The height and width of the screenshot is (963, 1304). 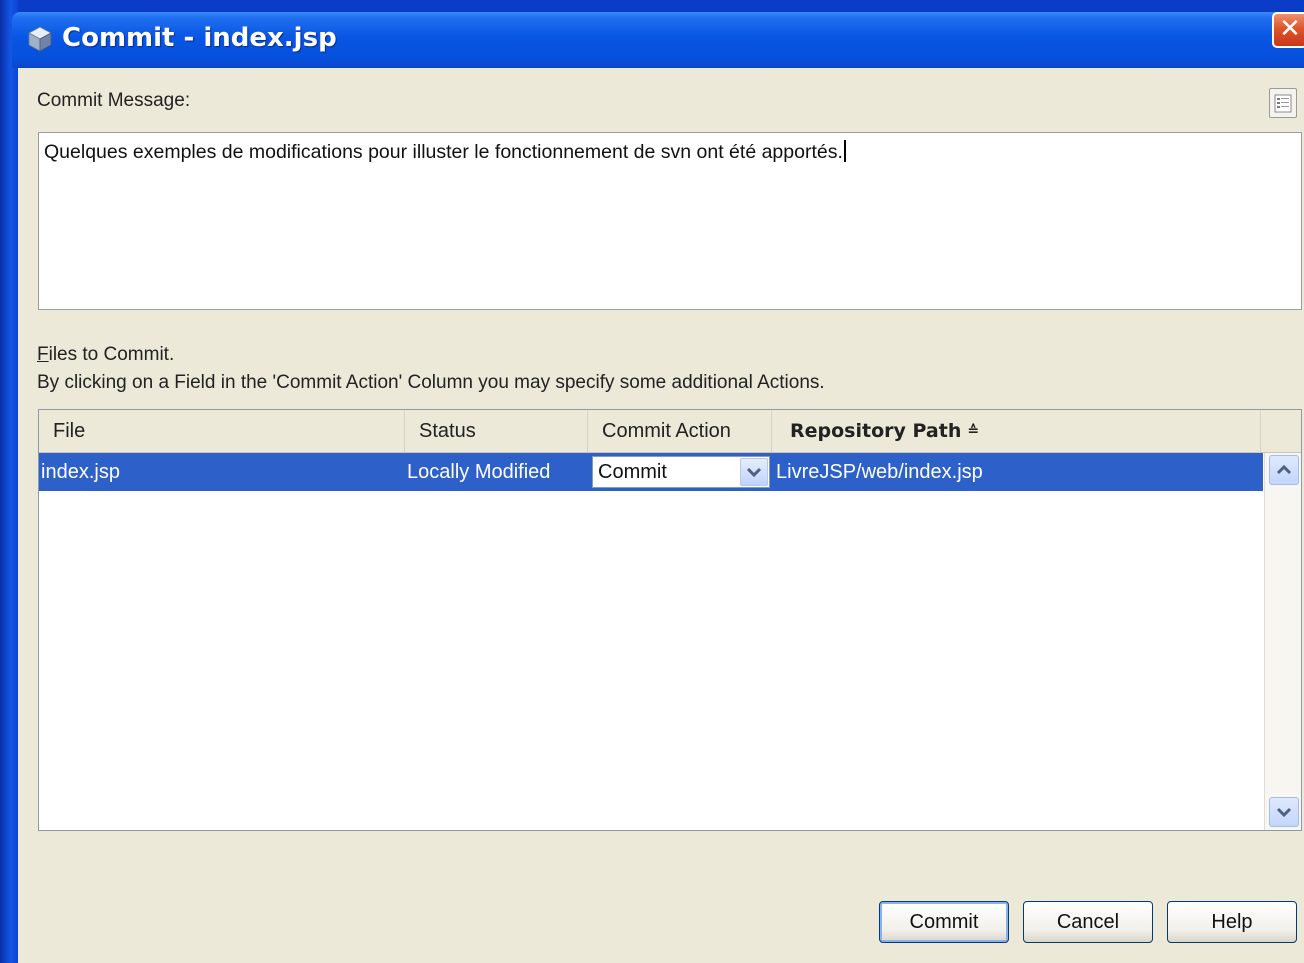 I want to click on files-label-mnemonic: F, so click(x=43, y=354).